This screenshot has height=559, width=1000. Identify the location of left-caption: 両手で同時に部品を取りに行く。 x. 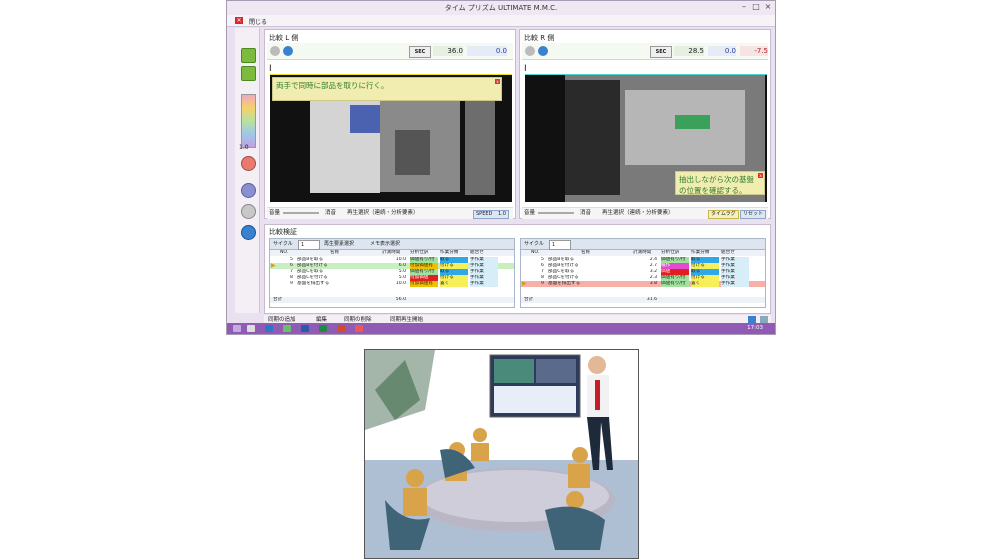
(387, 89).